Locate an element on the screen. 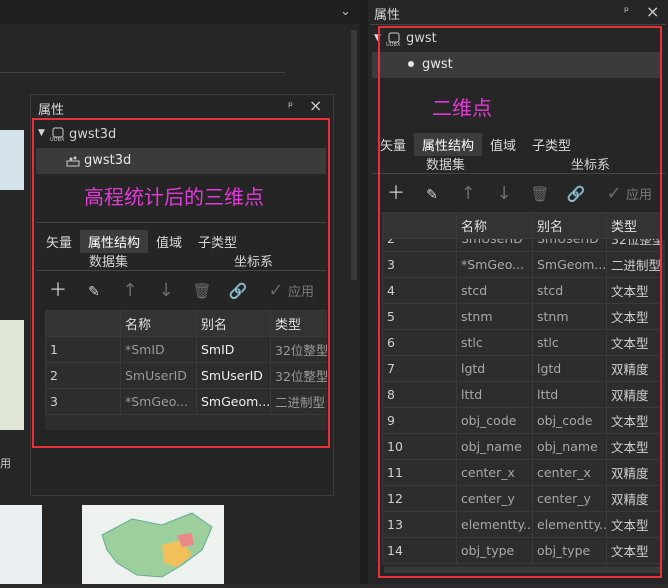  thumbnail-label-fragment: 用 is located at coordinates (5, 463).